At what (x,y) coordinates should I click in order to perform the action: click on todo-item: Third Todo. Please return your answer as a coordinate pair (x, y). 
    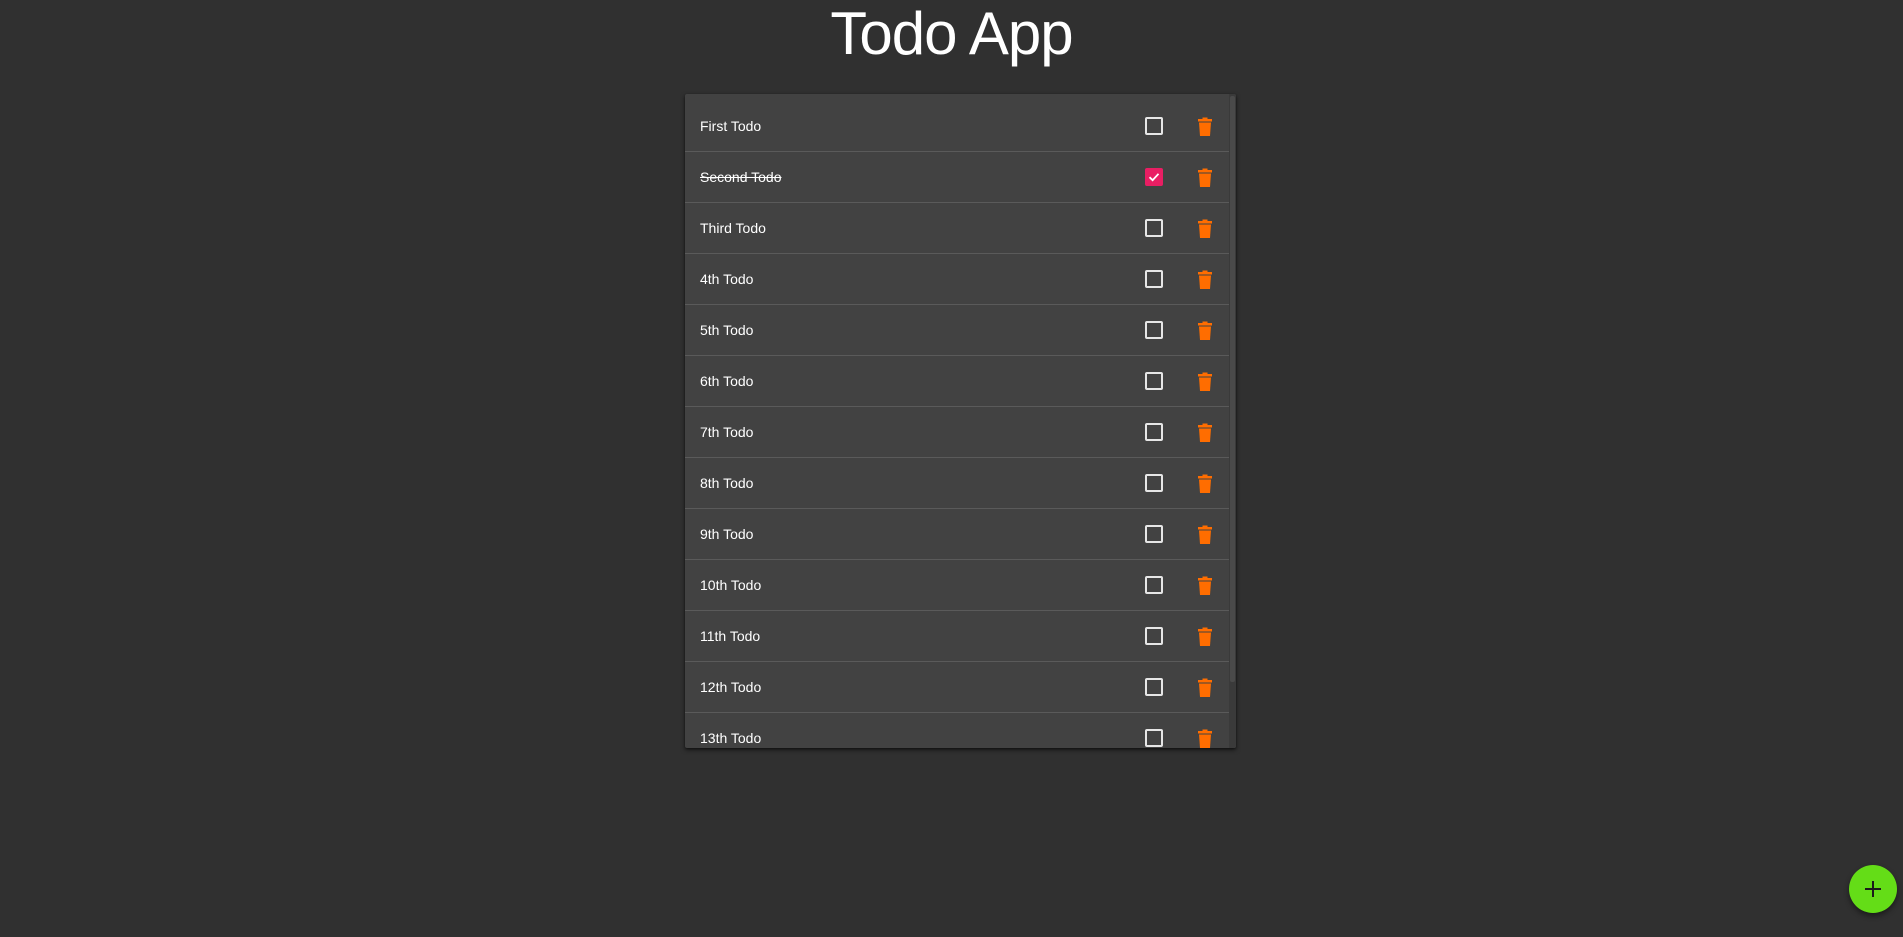
    Looking at the image, I should click on (957, 228).